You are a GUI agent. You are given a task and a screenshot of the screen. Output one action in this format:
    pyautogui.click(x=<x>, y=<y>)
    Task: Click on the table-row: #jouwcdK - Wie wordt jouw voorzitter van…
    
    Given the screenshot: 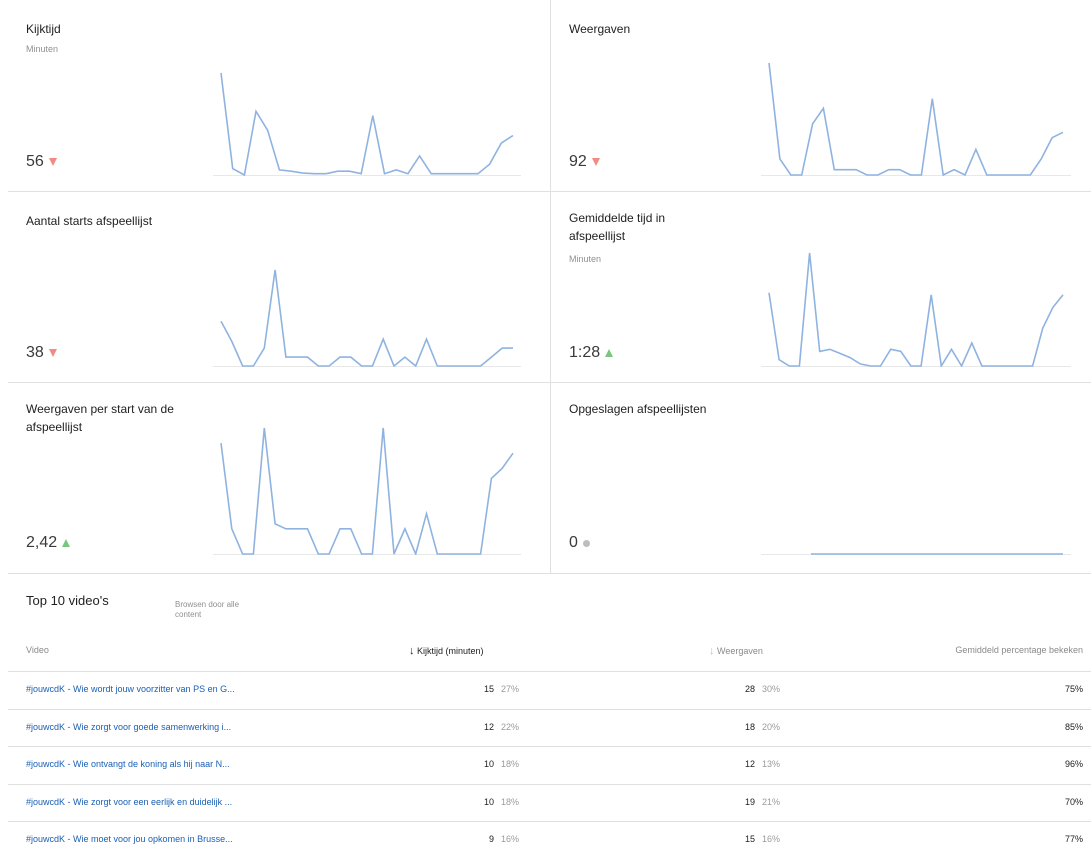 What is the action you would take?
    pyautogui.click(x=549, y=690)
    